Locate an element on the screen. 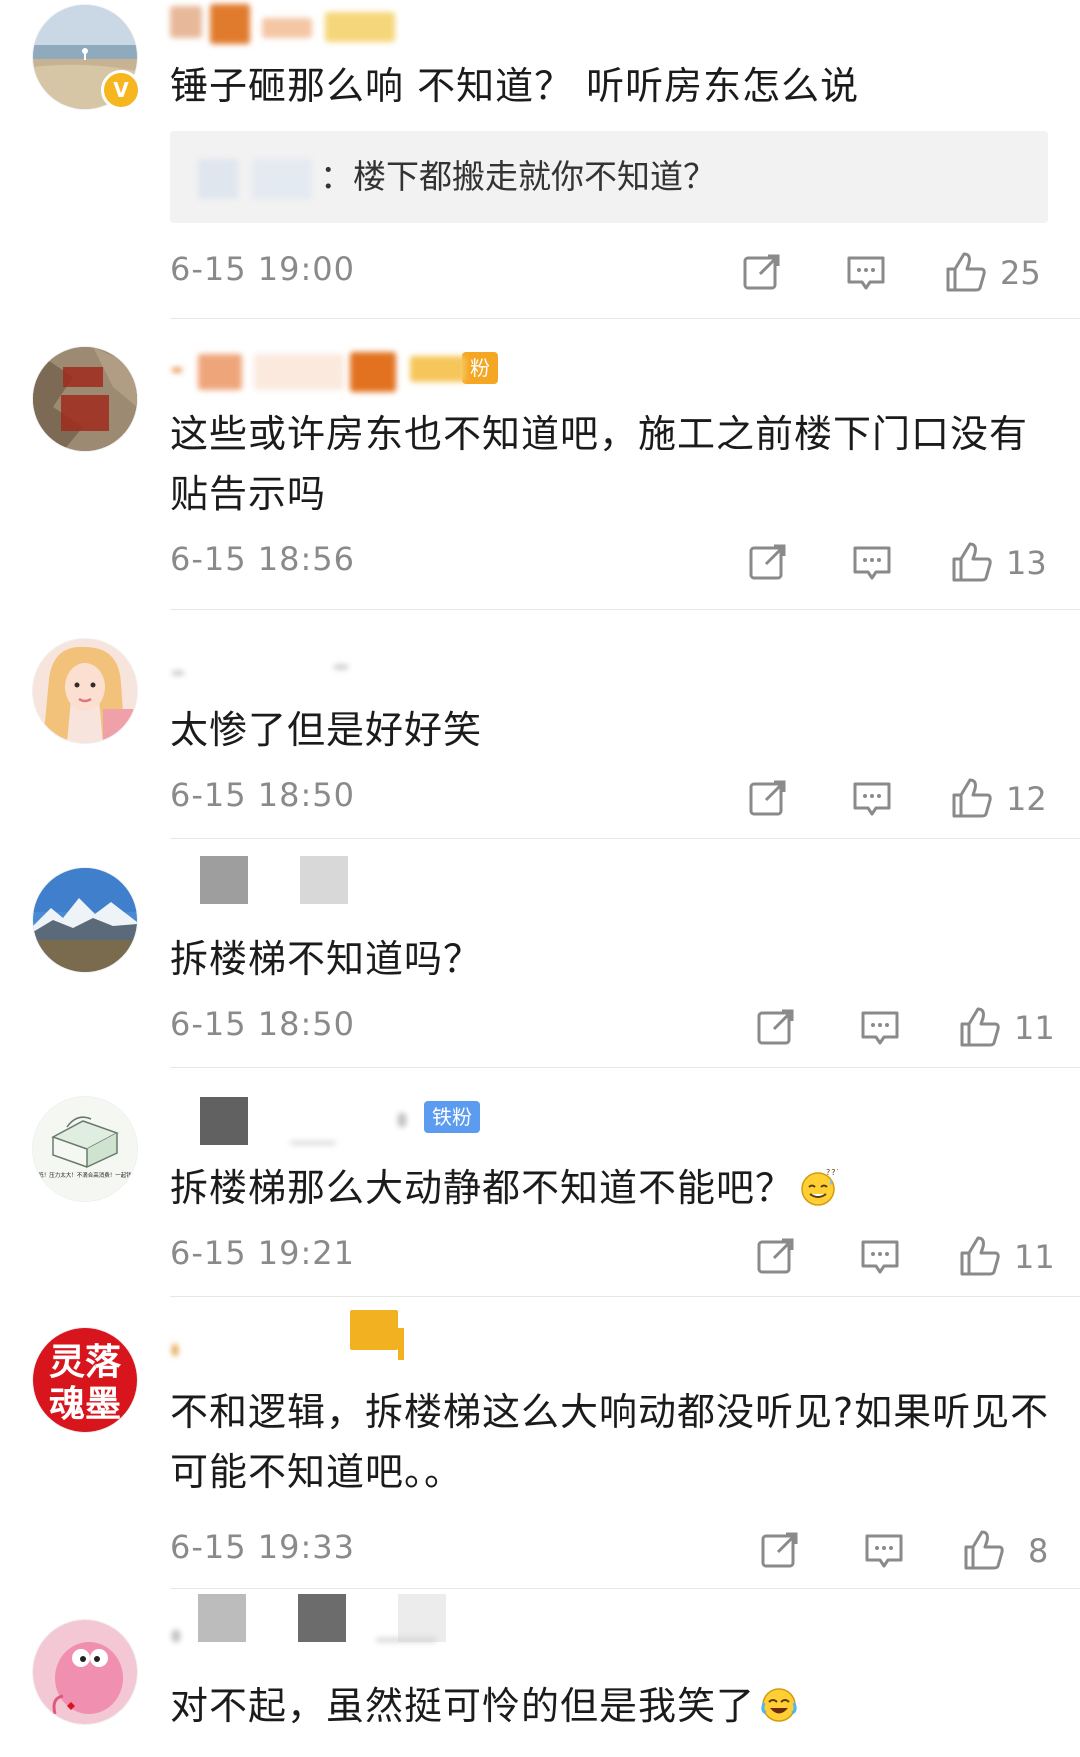 Image resolution: width=1080 pixels, height=1757 pixels. timestamp: 6-15 19:00 is located at coordinates (263, 269).